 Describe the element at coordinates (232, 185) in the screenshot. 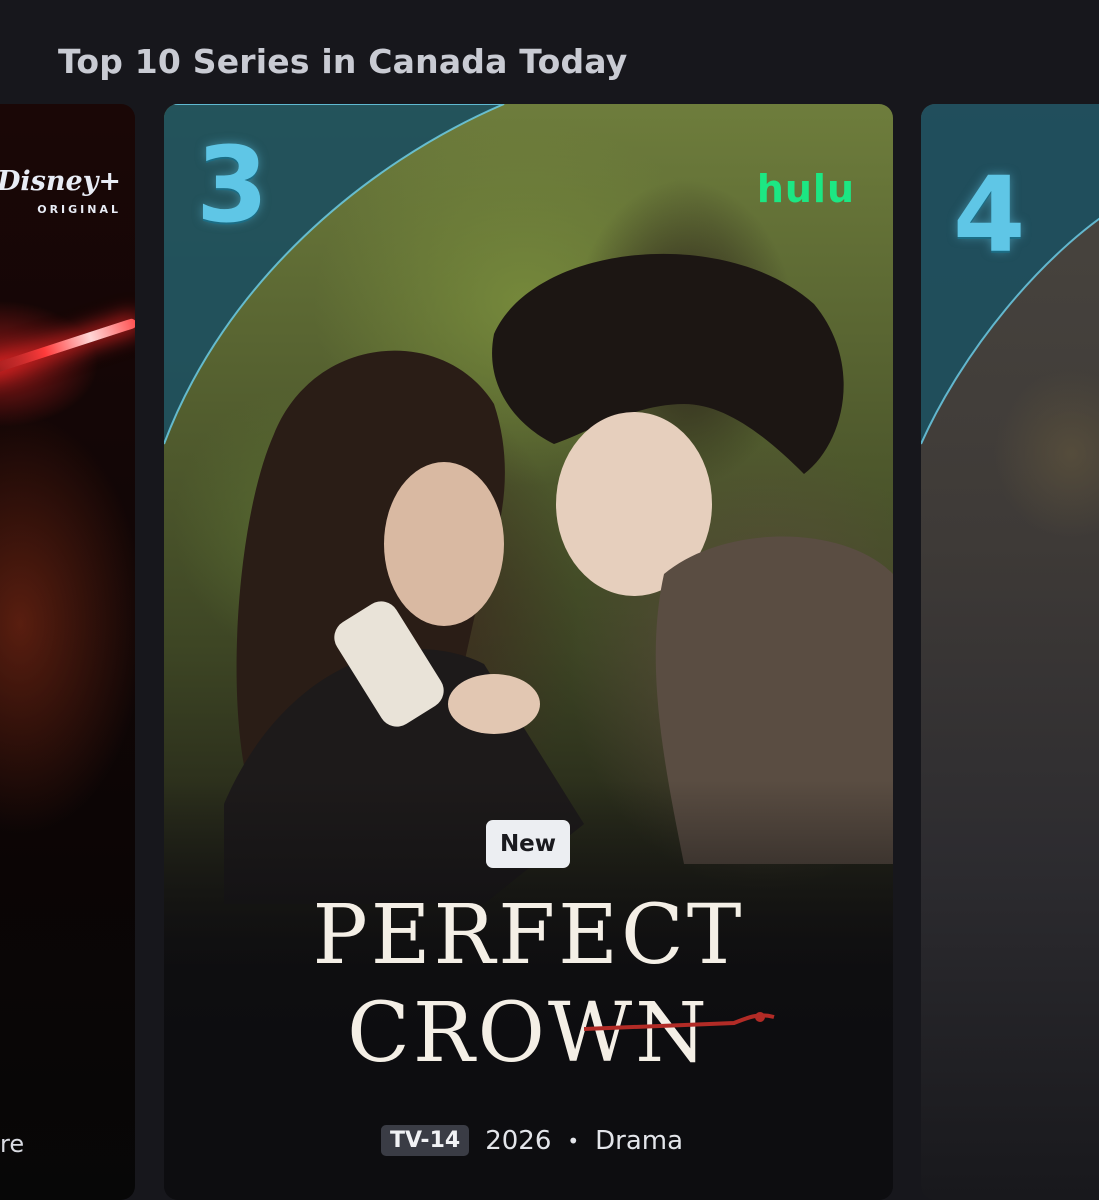

I see `rank-number: 3` at that location.